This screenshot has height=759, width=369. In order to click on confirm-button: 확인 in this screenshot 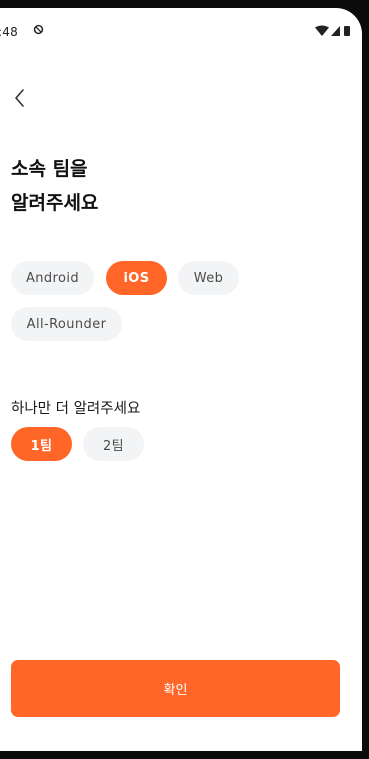, I will do `click(175, 688)`.